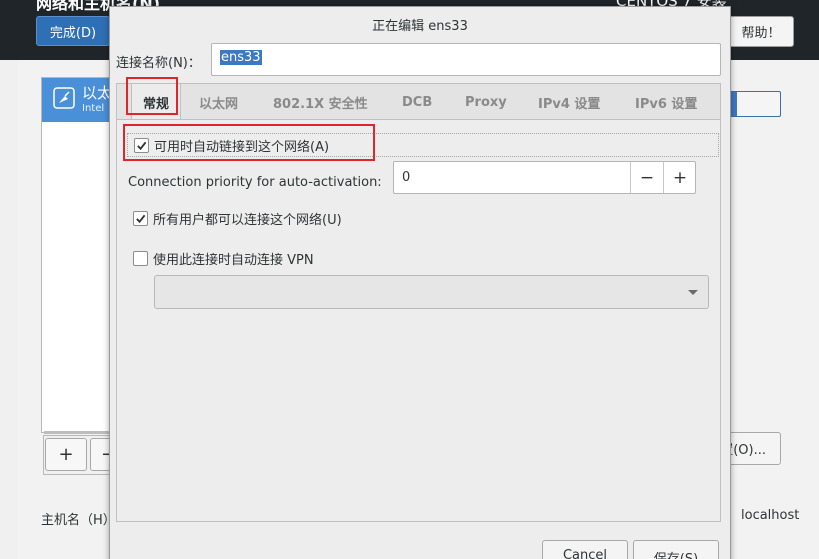 Image resolution: width=819 pixels, height=559 pixels. I want to click on vpn-select, so click(431, 292).